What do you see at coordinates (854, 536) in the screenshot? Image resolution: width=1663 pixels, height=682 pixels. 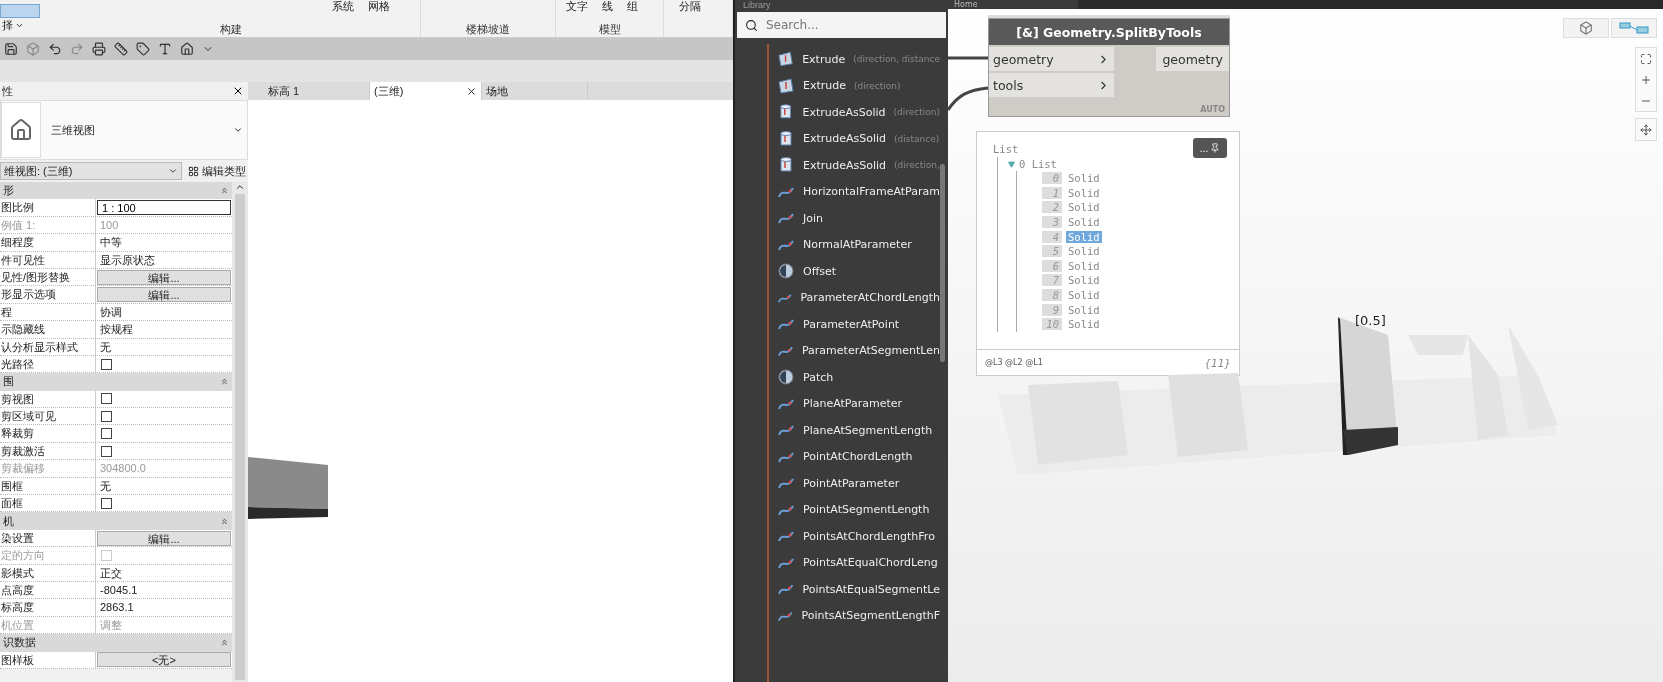 I see `library-item: PointsAtChordLengthFro` at bounding box center [854, 536].